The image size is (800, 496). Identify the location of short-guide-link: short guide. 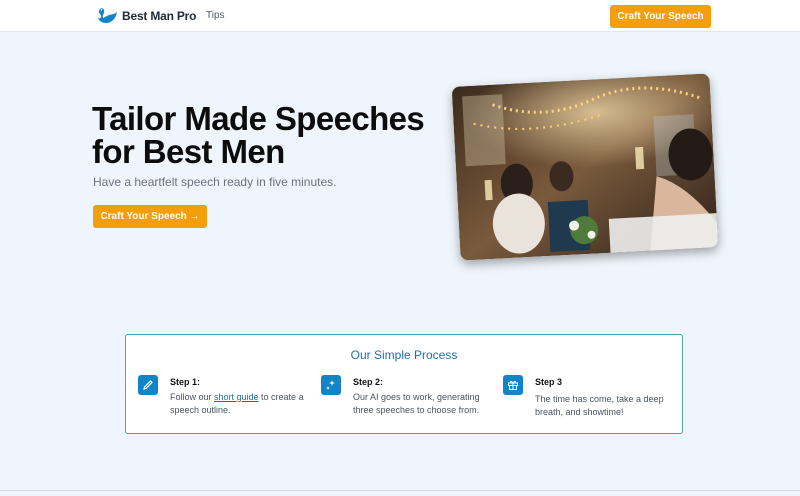
(236, 397).